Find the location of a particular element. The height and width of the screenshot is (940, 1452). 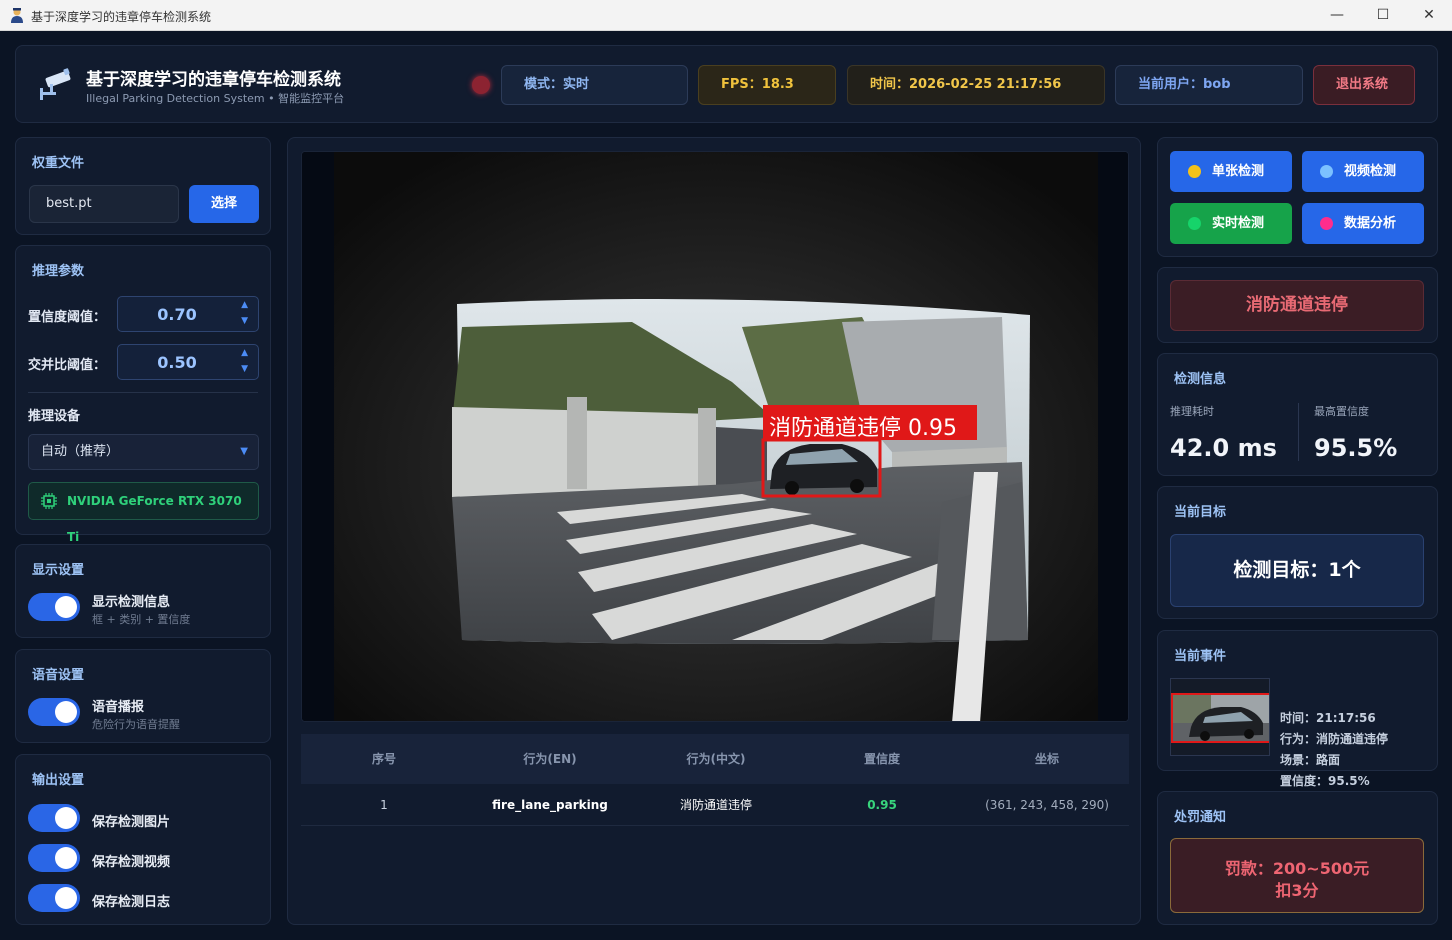

weights-title: 权重文件 is located at coordinates (58, 163).